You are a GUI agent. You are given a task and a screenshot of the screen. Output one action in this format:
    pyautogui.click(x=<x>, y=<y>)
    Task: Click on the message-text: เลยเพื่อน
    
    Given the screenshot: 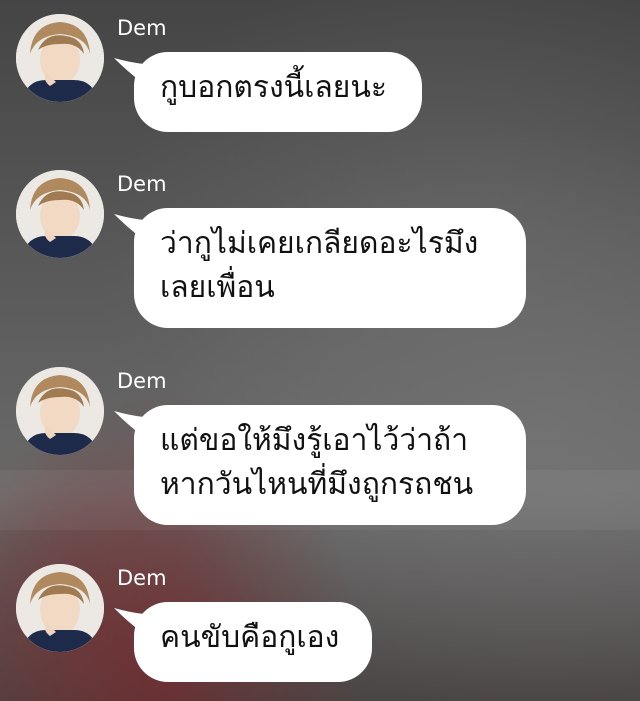 What is the action you would take?
    pyautogui.click(x=217, y=287)
    